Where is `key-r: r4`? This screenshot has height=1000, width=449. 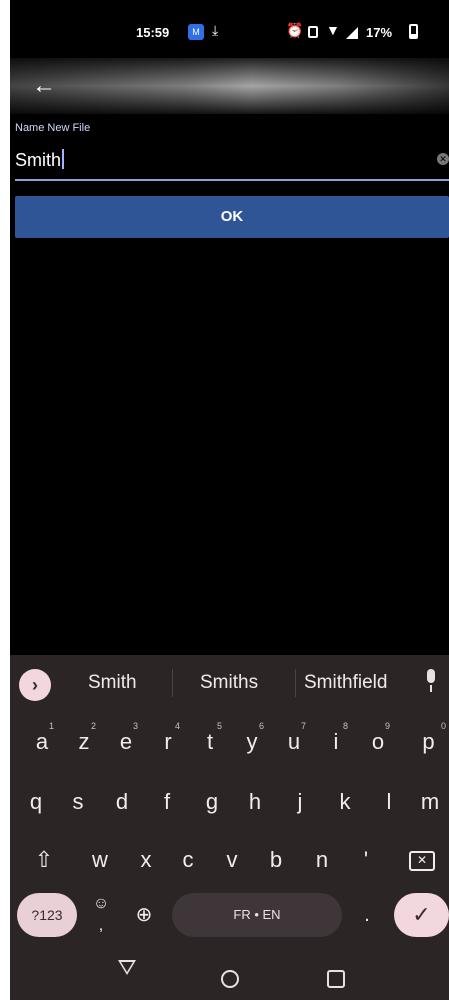 key-r: r4 is located at coordinates (168, 742).